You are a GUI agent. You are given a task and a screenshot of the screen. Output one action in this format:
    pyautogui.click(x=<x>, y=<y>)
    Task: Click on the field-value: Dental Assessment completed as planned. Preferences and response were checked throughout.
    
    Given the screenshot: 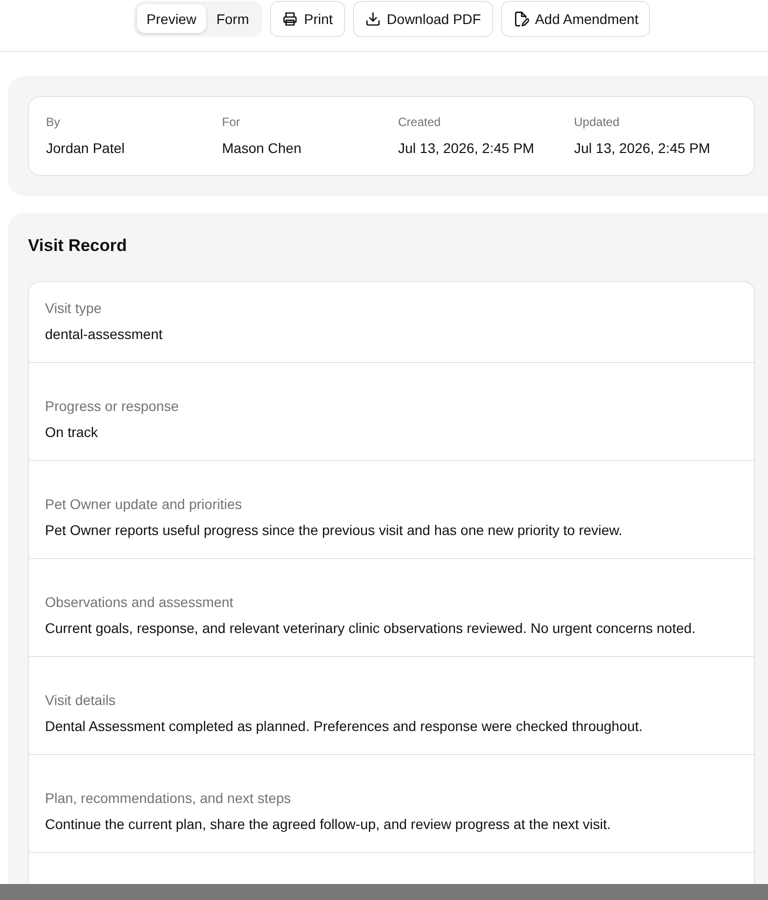 What is the action you would take?
    pyautogui.click(x=344, y=726)
    